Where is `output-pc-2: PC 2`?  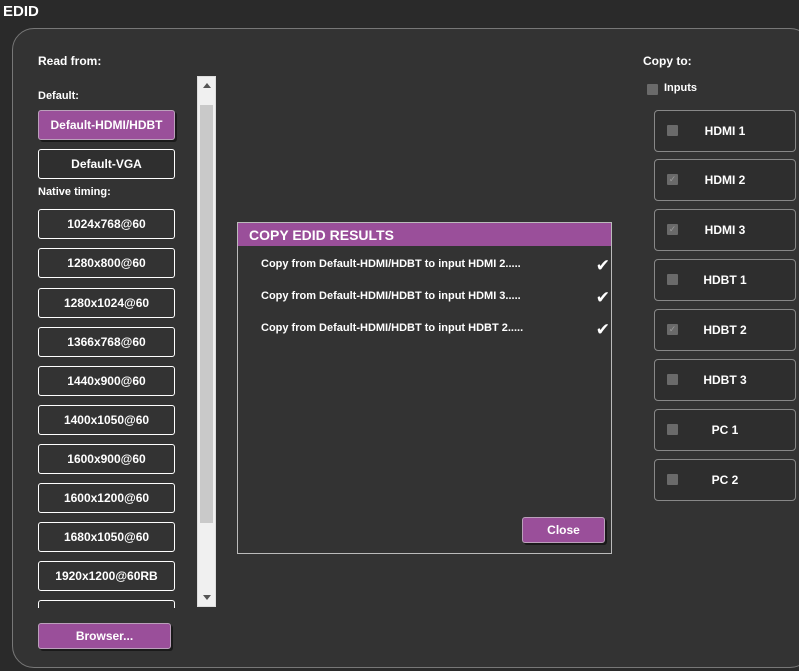 output-pc-2: PC 2 is located at coordinates (725, 480).